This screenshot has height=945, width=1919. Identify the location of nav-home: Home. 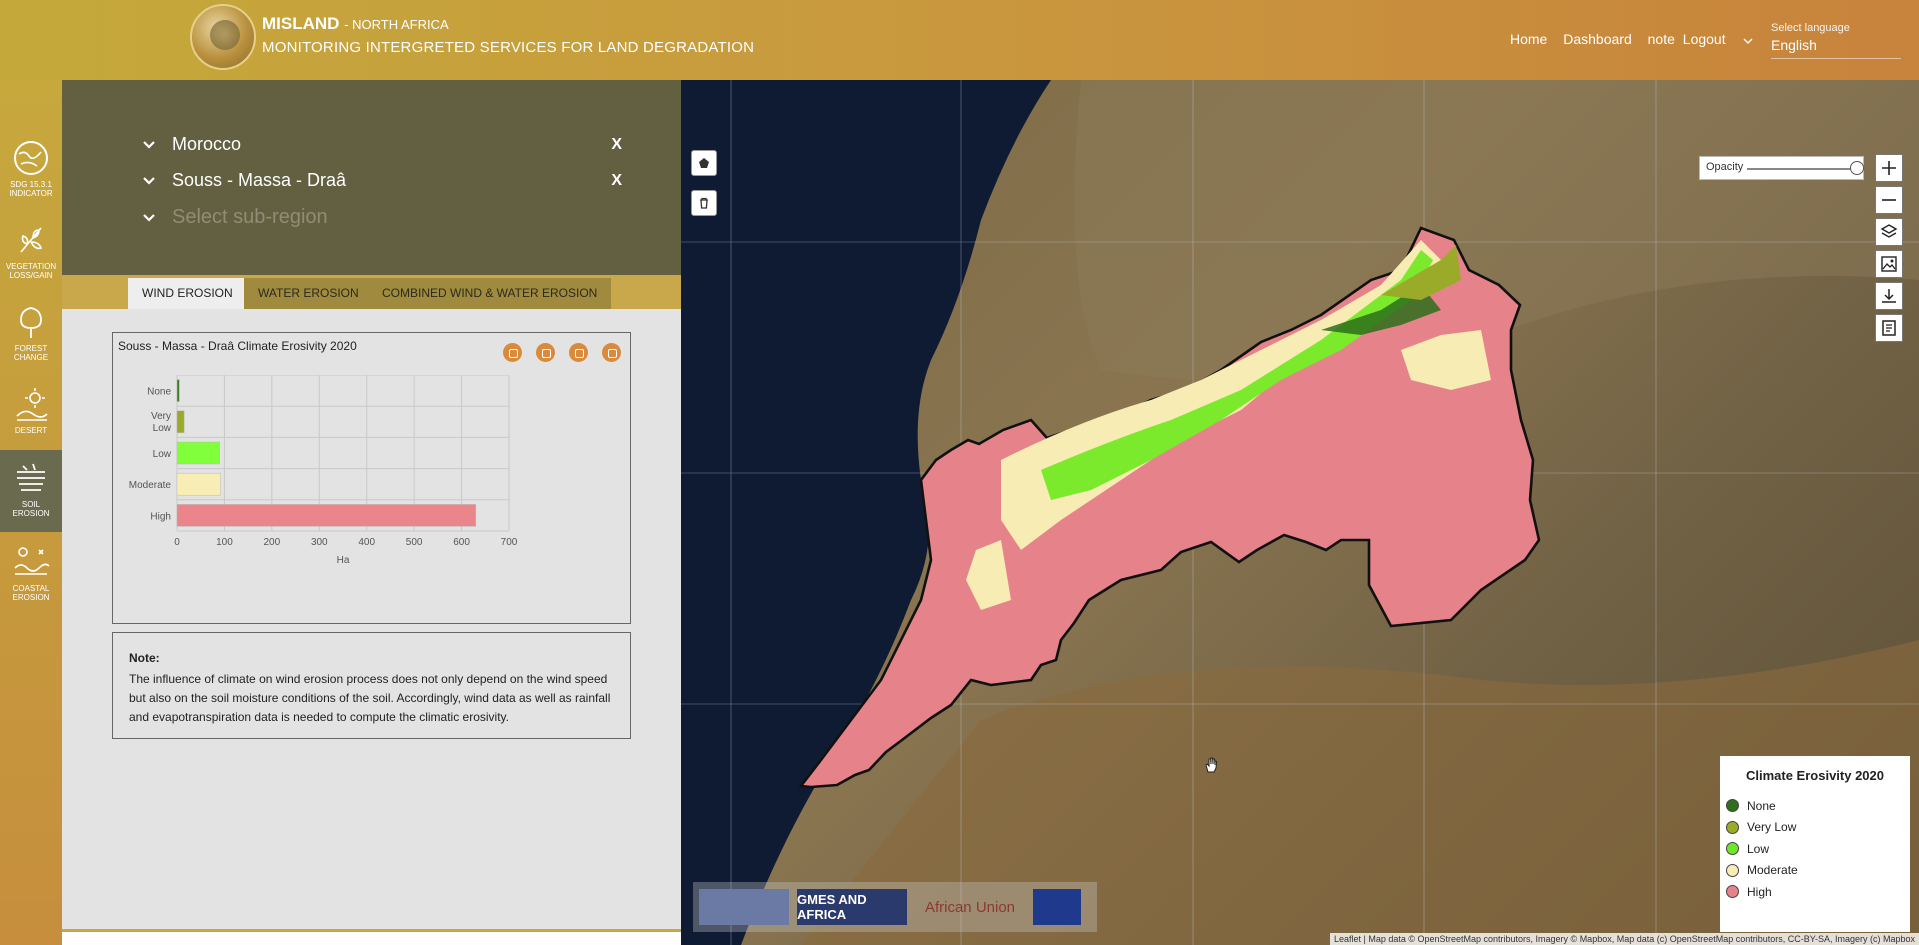
(1528, 39).